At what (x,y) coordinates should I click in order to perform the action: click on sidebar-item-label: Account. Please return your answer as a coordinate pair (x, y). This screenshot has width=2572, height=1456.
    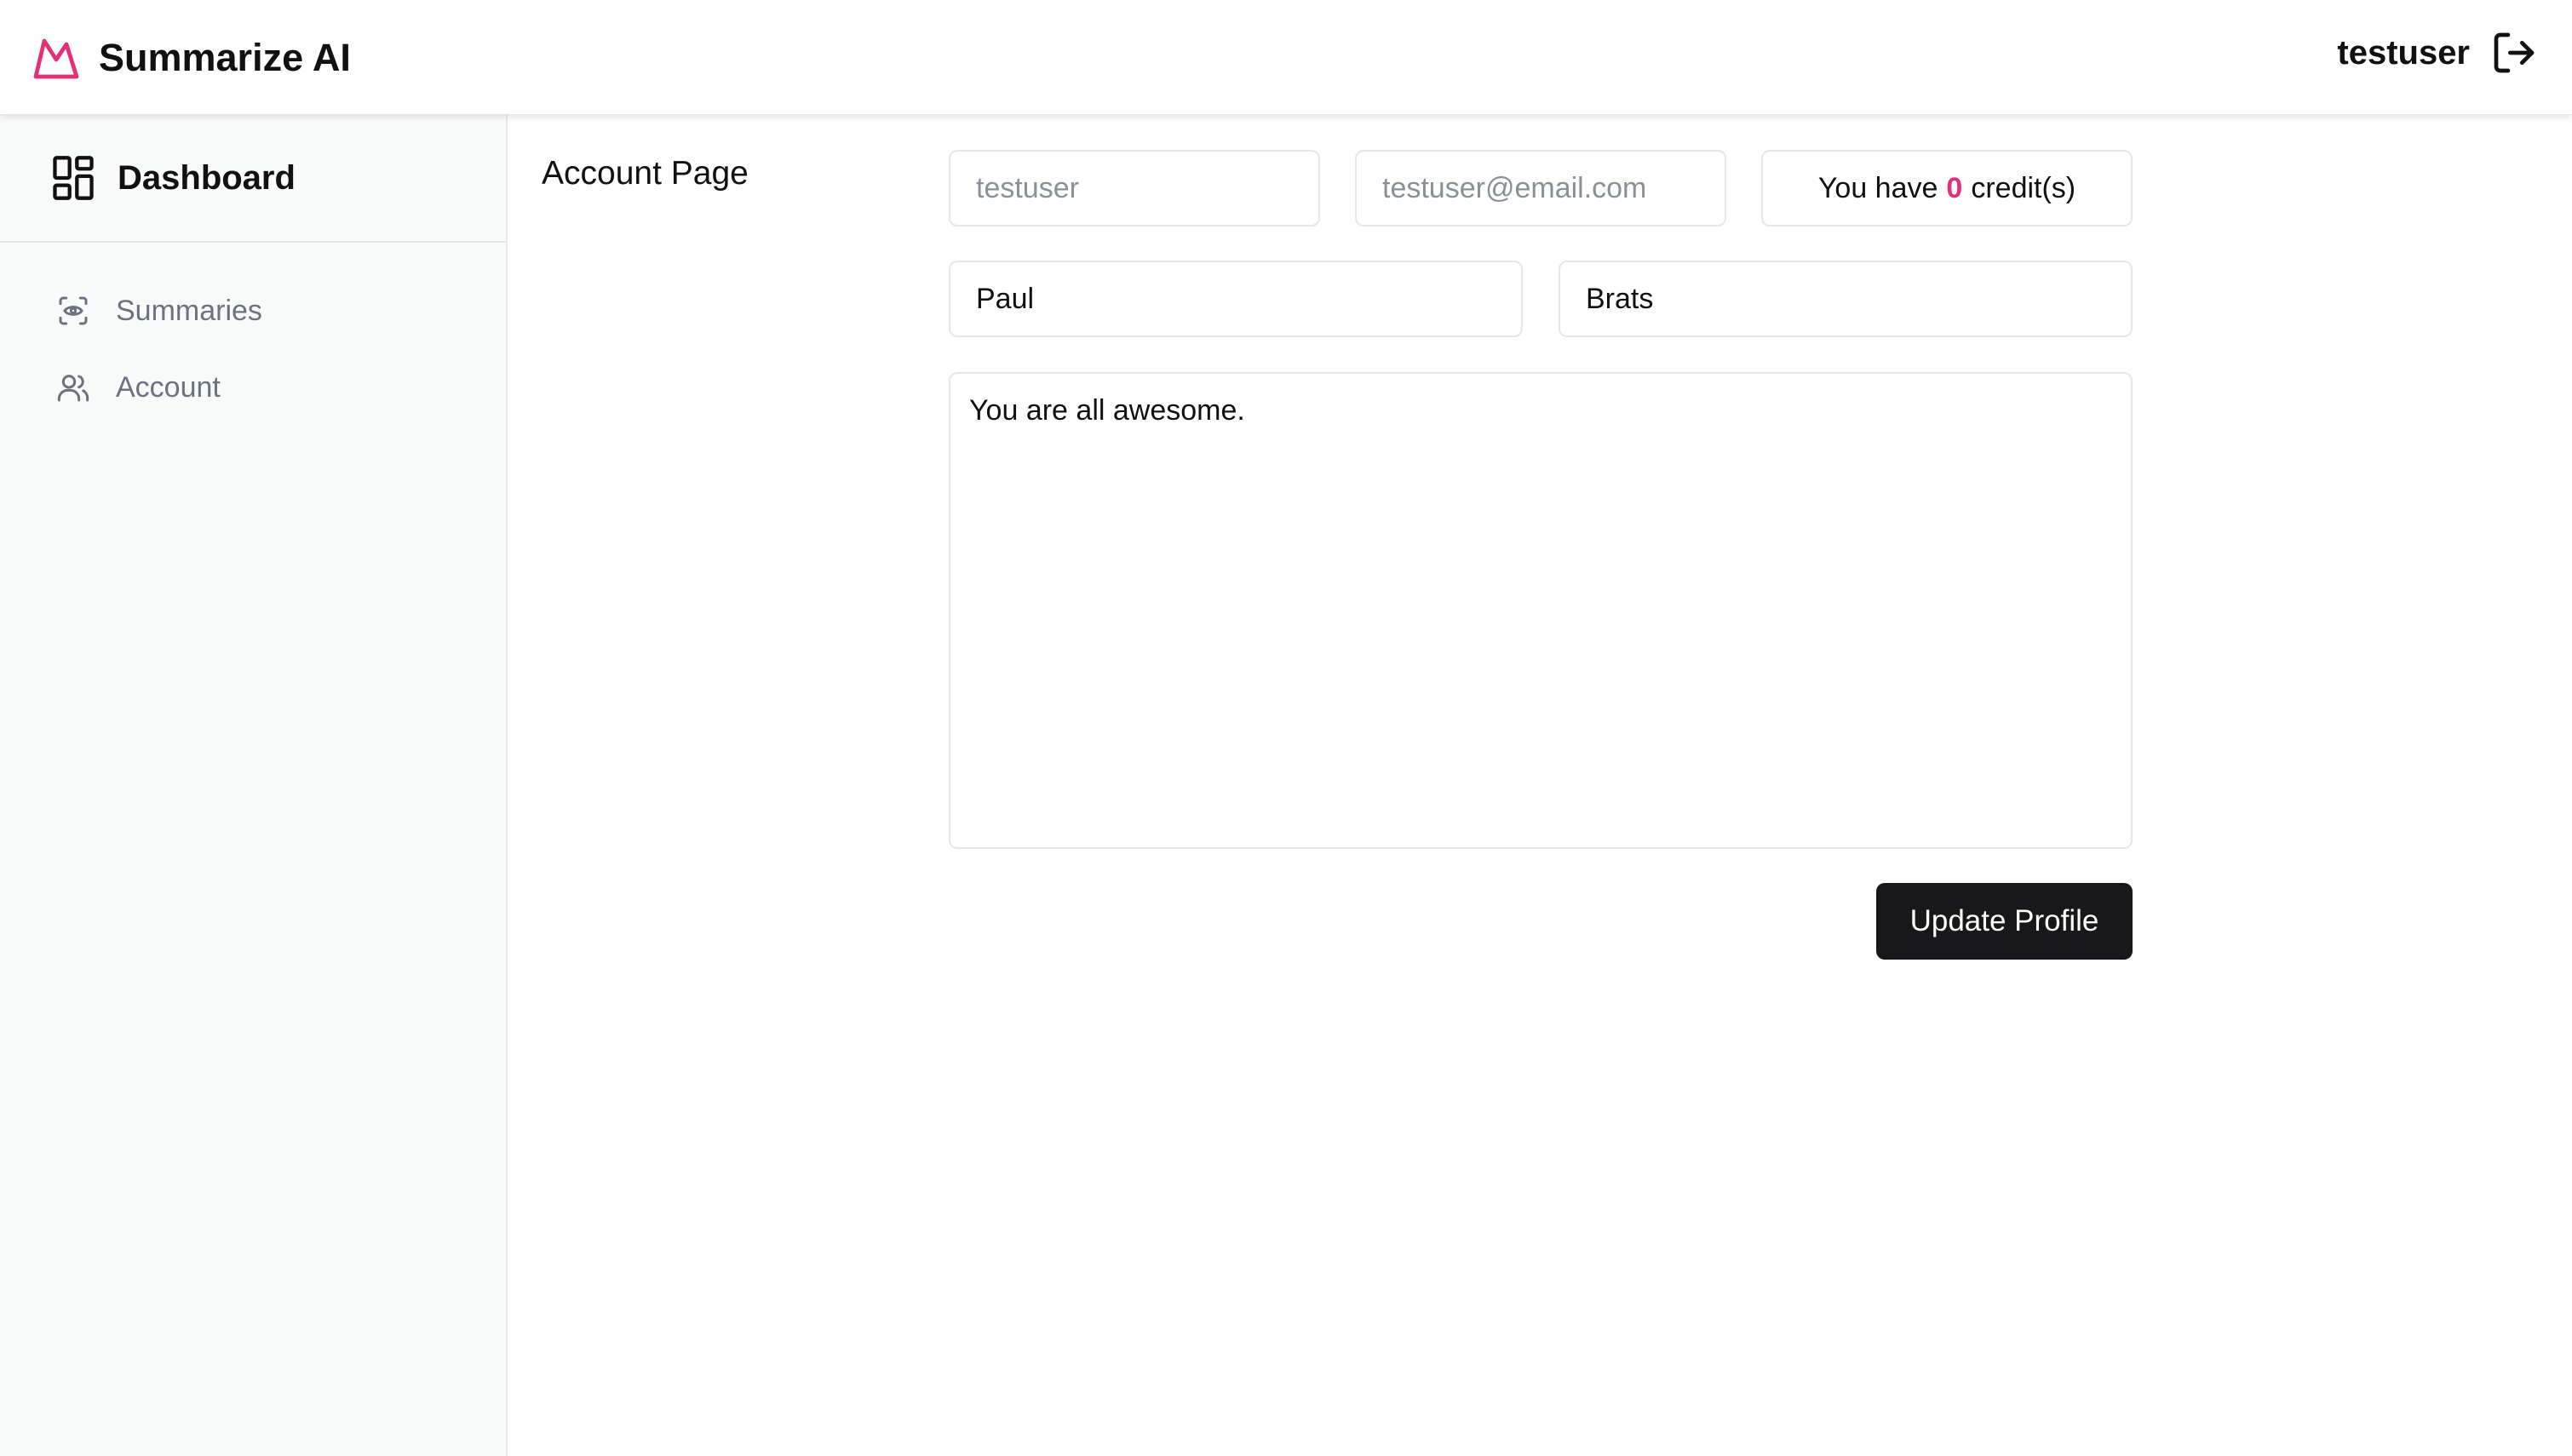
    Looking at the image, I should click on (169, 387).